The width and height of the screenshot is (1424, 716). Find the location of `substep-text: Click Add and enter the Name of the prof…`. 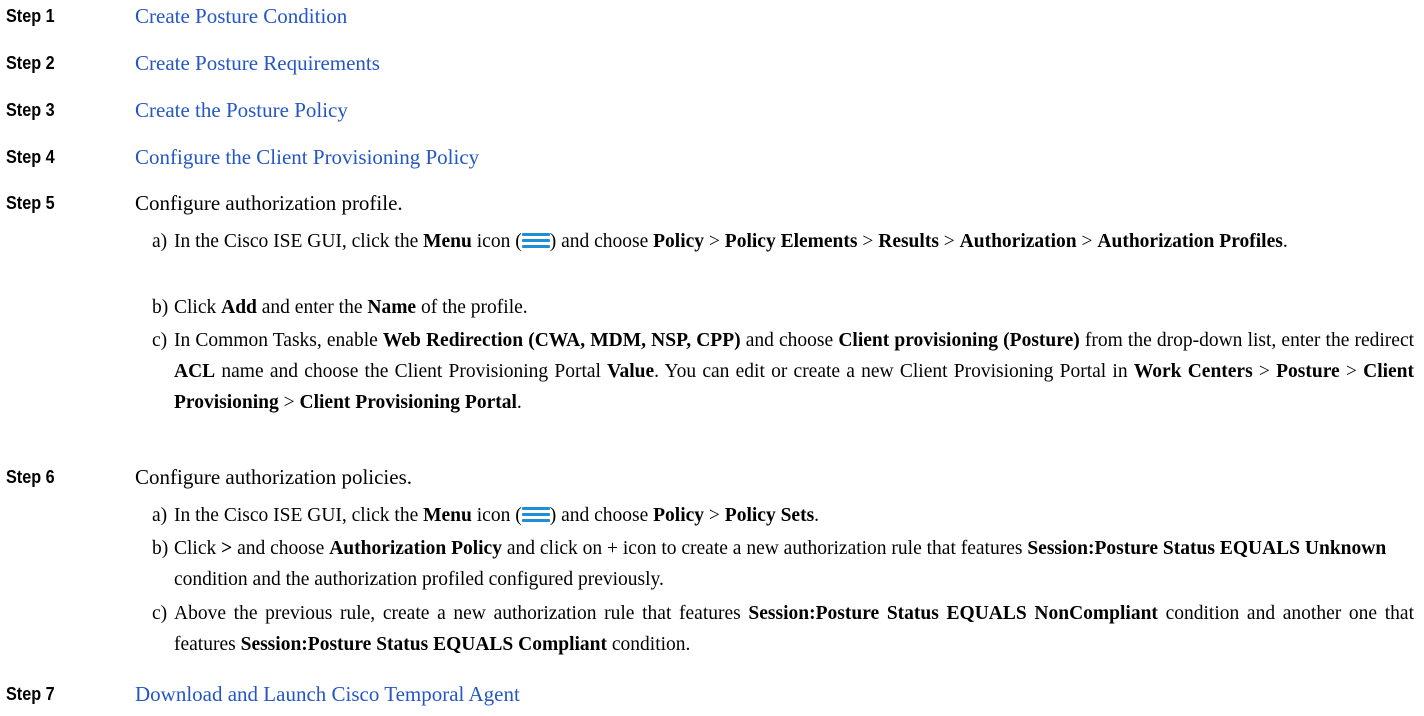

substep-text: Click Add and enter the Name of the prof… is located at coordinates (351, 307).